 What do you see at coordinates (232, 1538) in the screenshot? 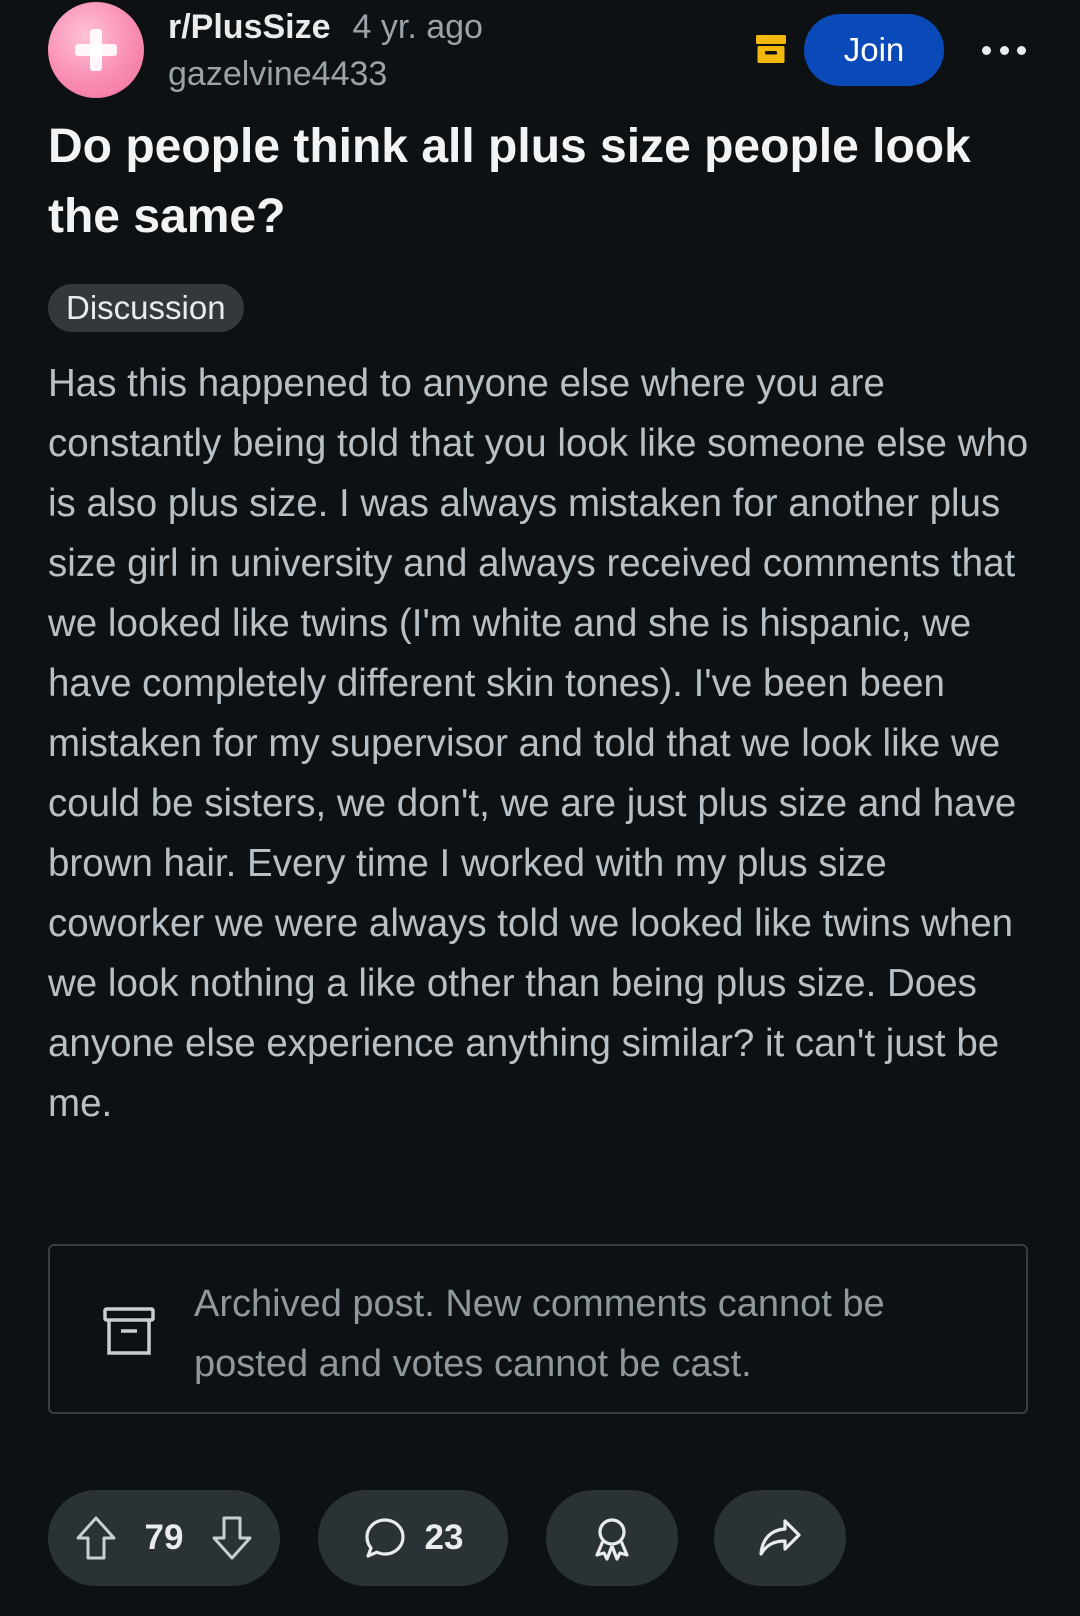
I see `downvote-icon` at bounding box center [232, 1538].